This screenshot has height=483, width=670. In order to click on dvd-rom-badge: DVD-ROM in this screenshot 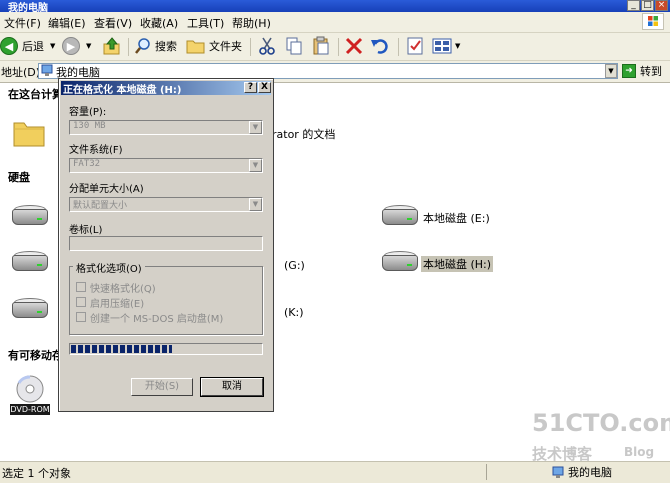, I will do `click(30, 409)`.